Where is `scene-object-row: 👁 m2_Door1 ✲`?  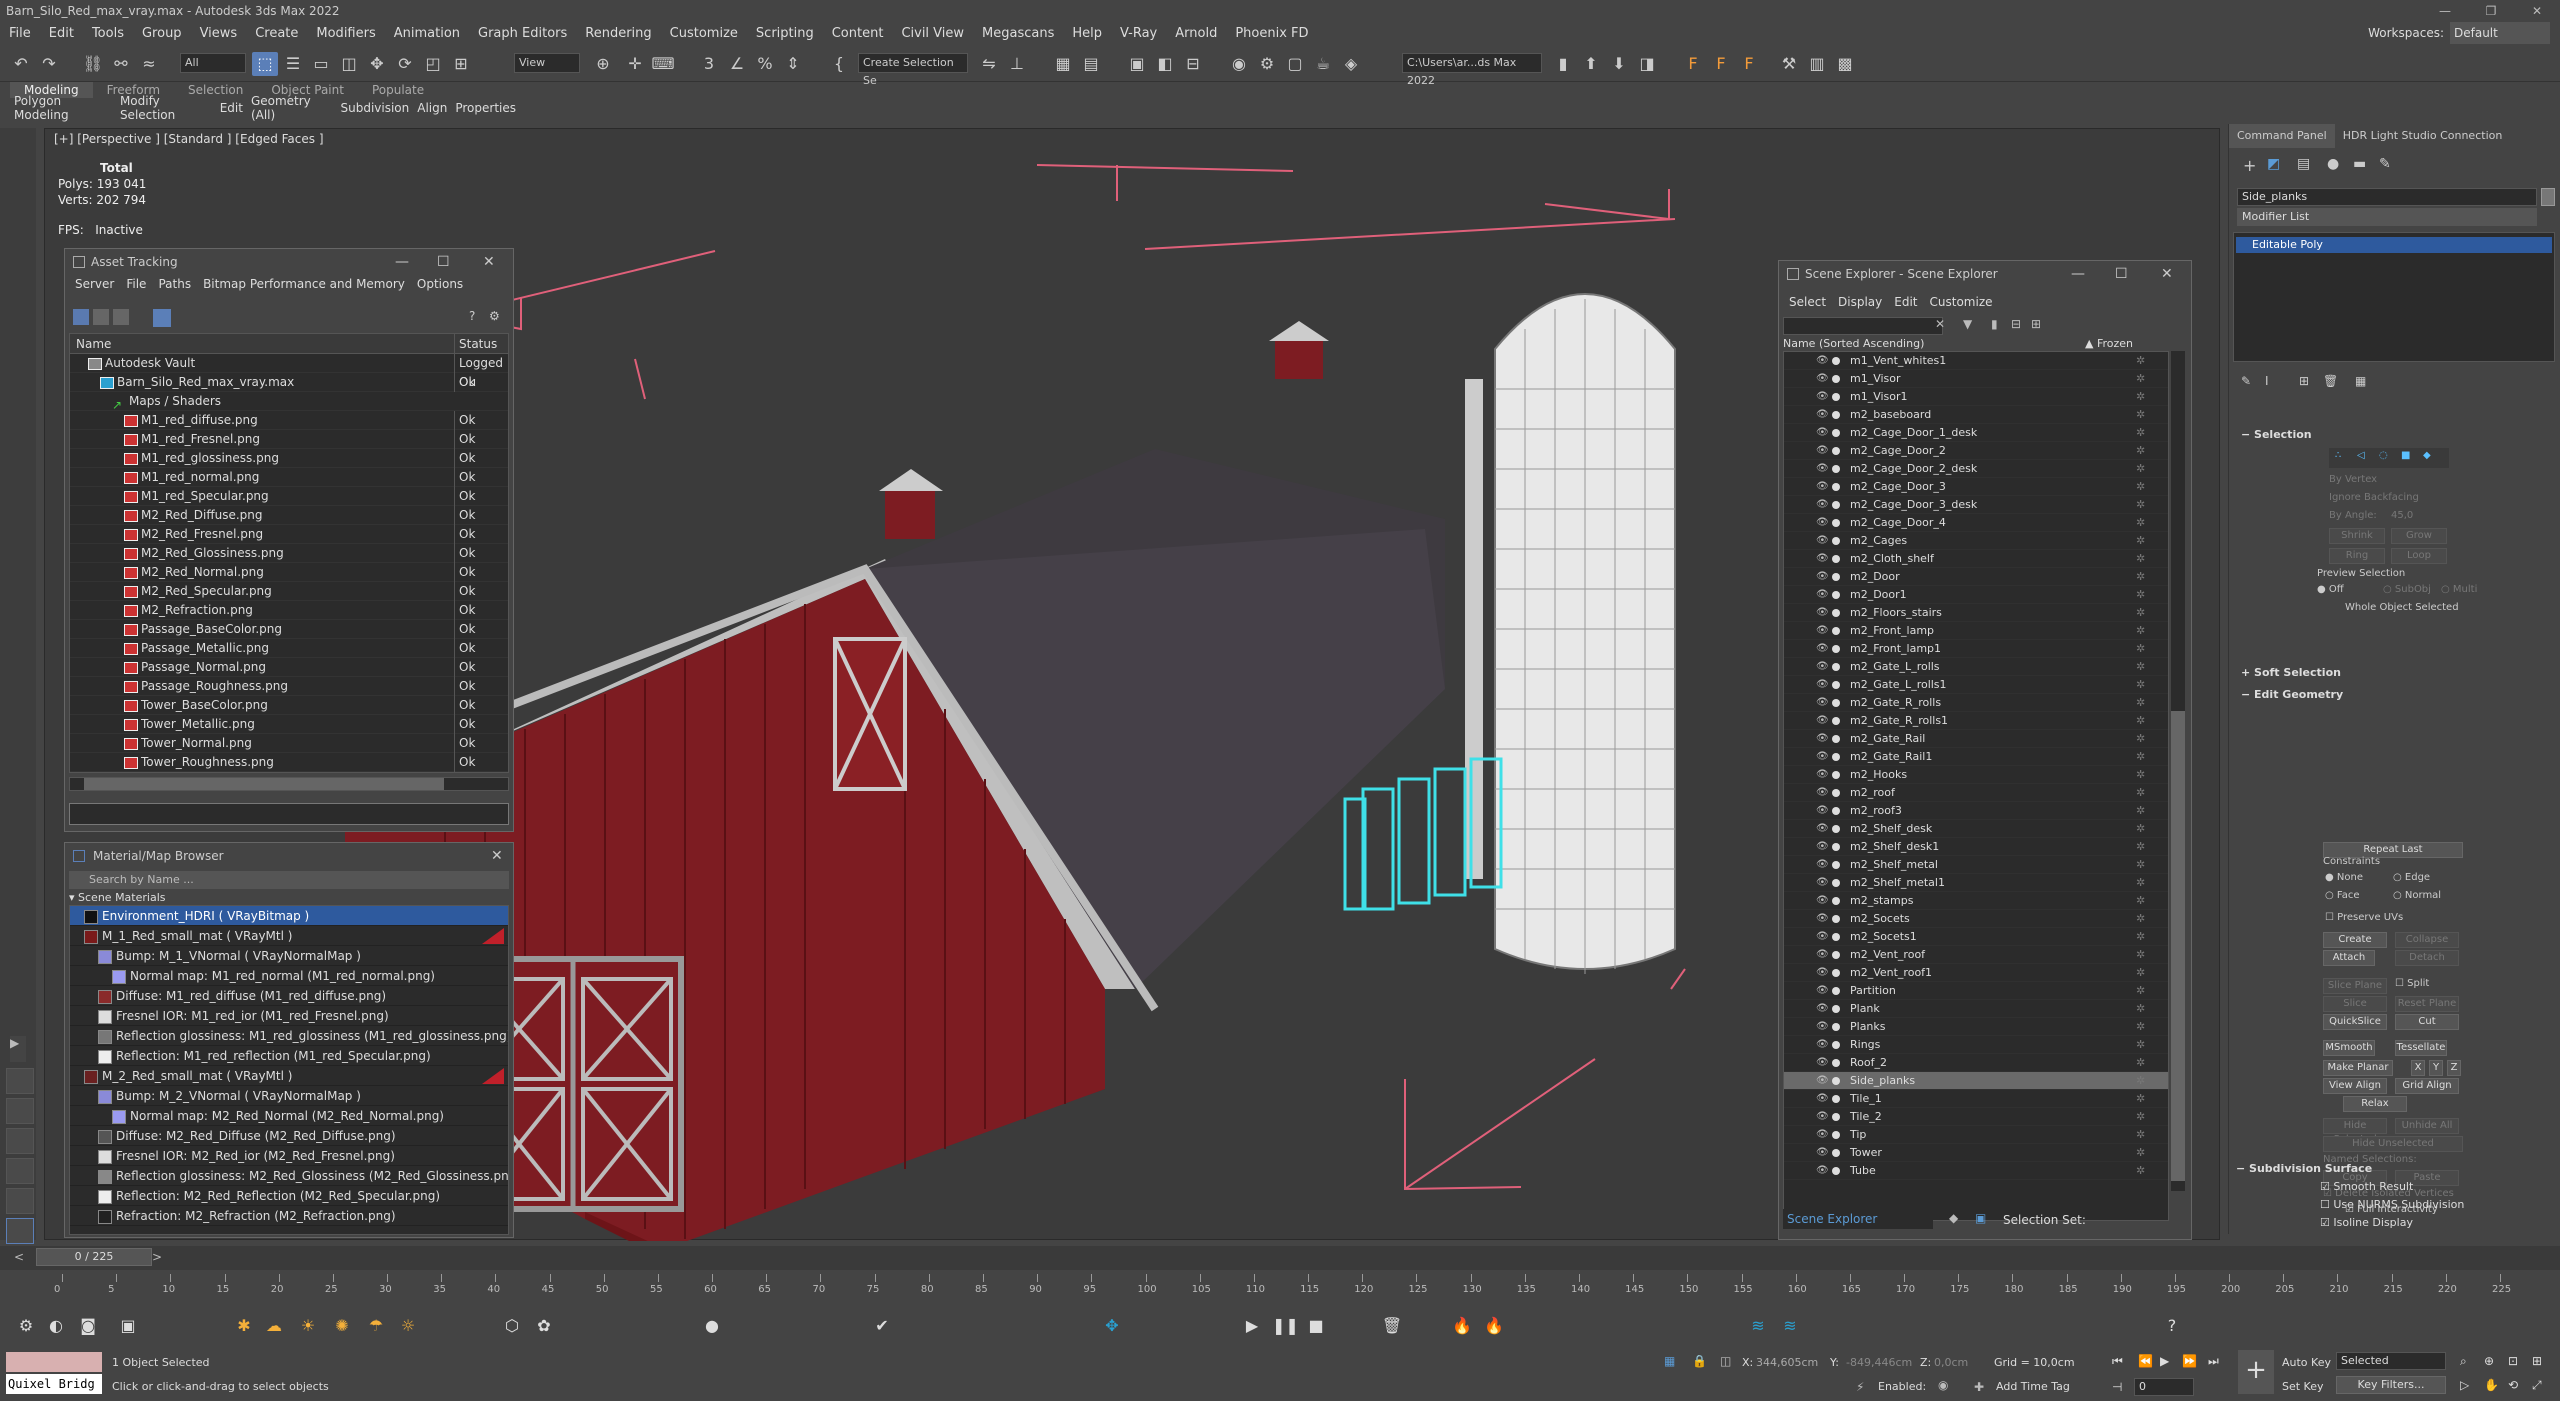 scene-object-row: 👁 m2_Door1 ✲ is located at coordinates (1976, 595).